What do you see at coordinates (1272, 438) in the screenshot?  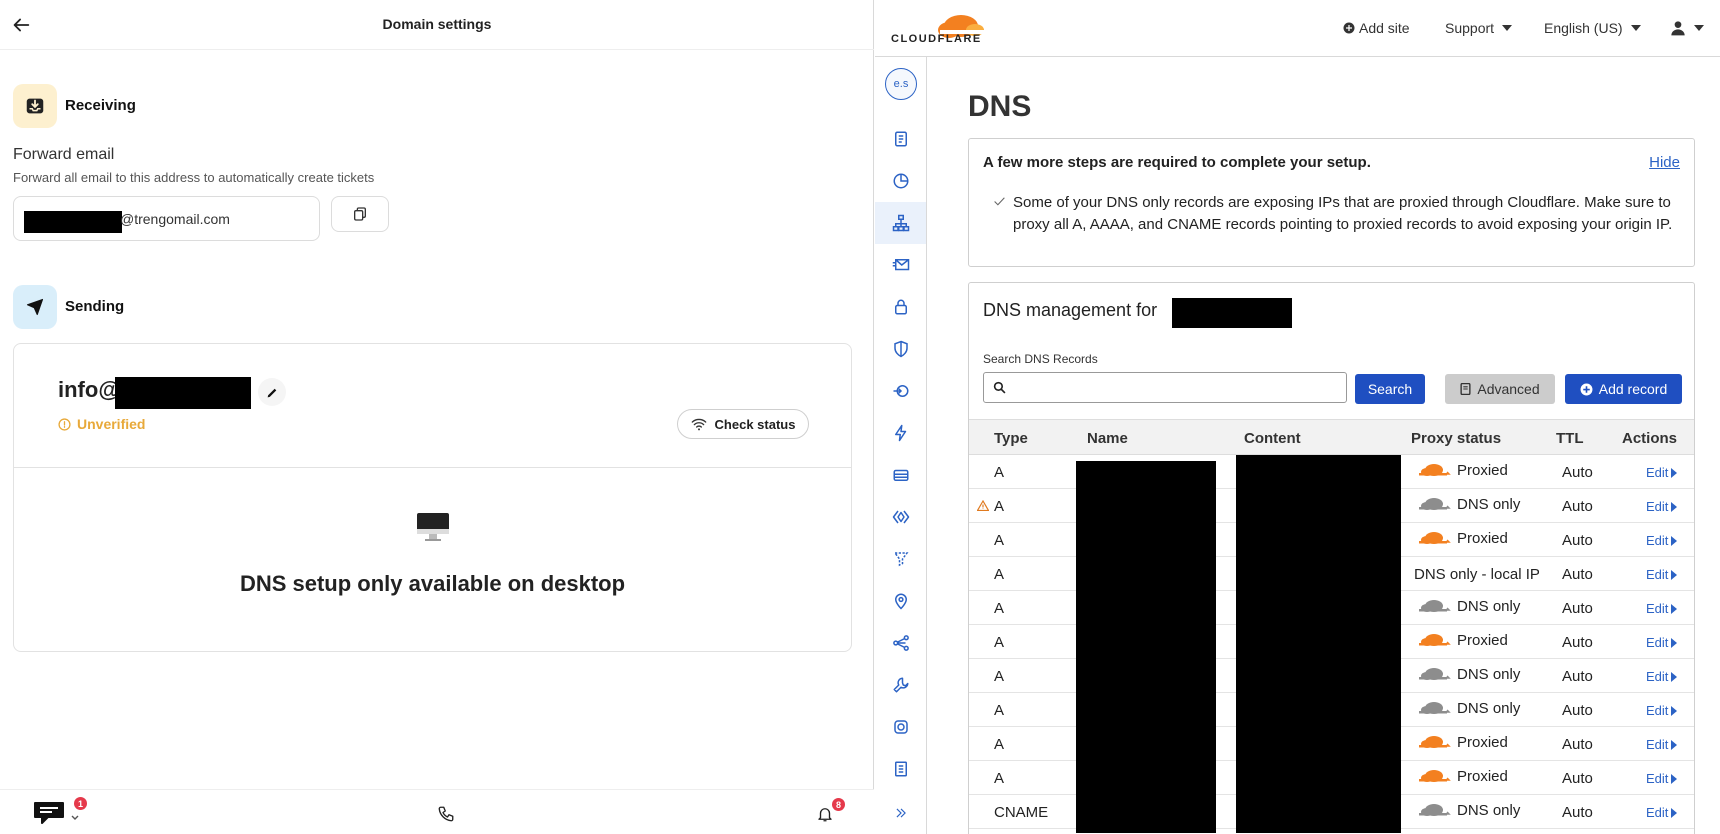 I see `col-content: Content` at bounding box center [1272, 438].